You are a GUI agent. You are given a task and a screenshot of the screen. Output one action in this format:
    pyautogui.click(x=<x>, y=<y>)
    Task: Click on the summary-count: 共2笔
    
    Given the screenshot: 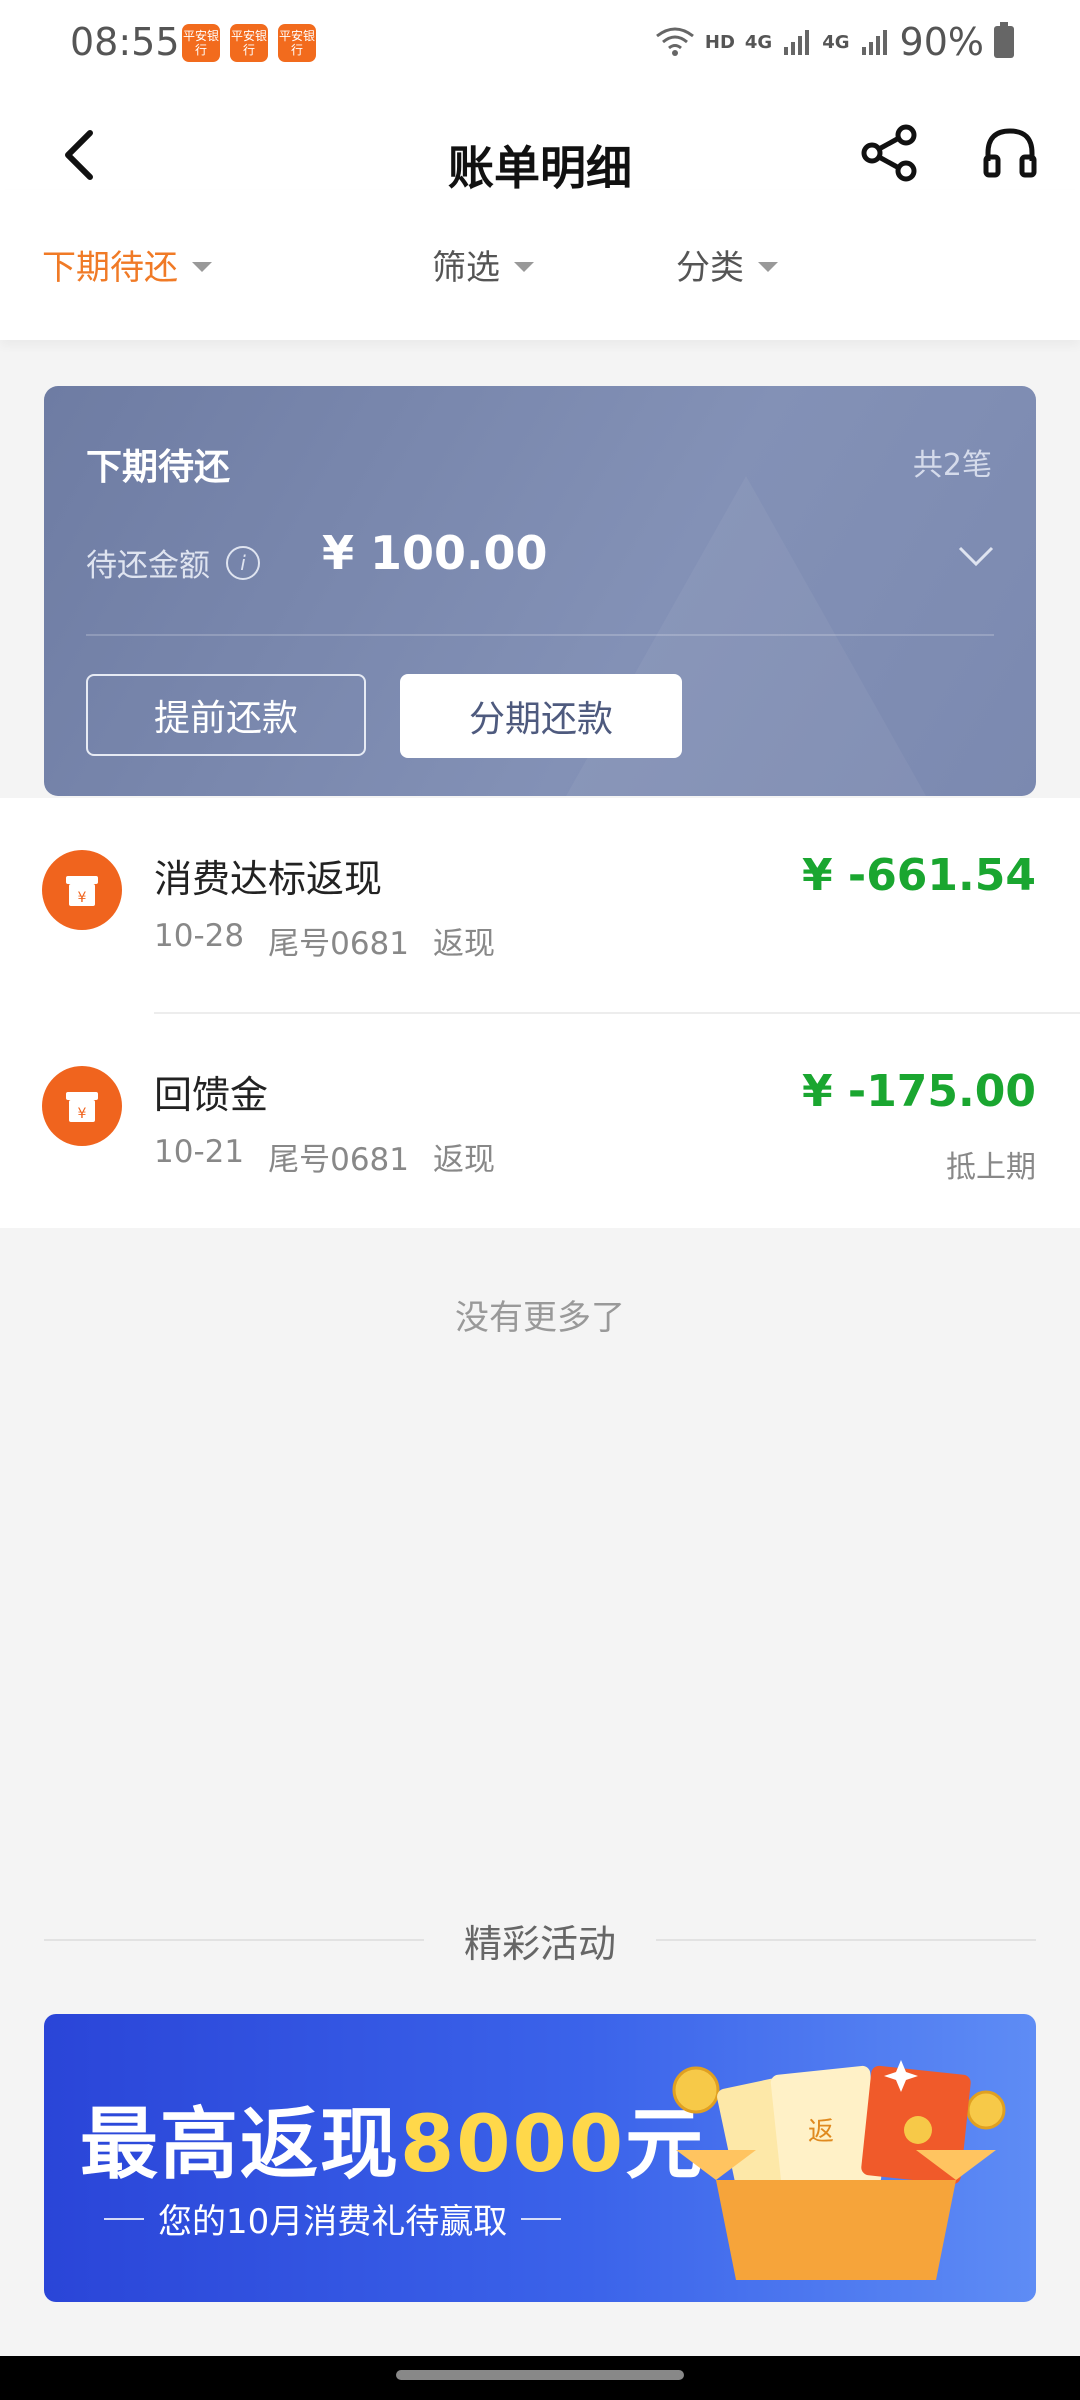 What is the action you would take?
    pyautogui.click(x=952, y=465)
    